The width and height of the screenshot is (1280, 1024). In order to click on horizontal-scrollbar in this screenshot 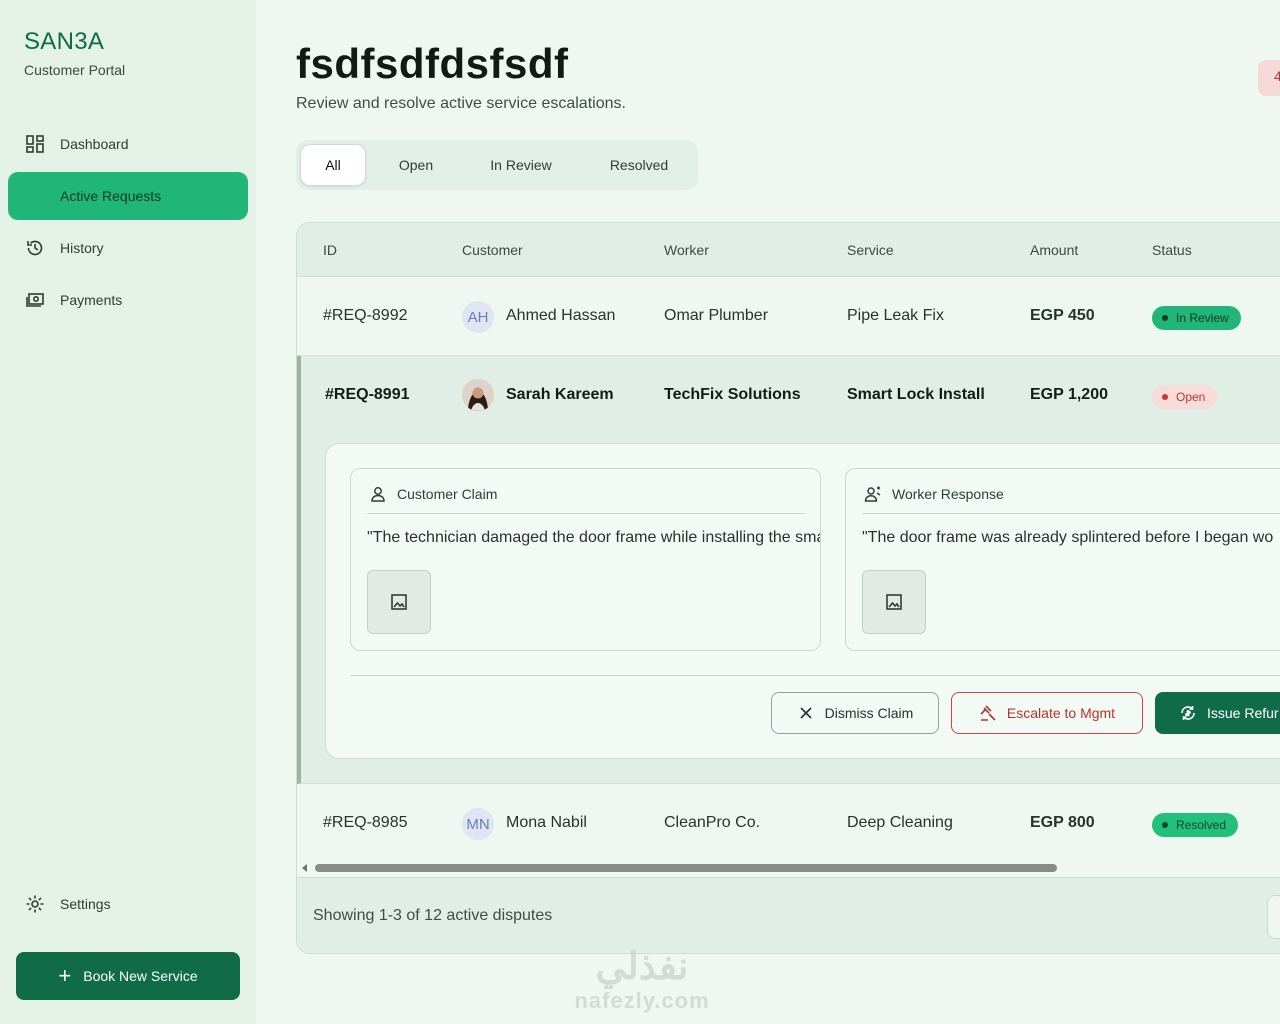, I will do `click(788, 868)`.